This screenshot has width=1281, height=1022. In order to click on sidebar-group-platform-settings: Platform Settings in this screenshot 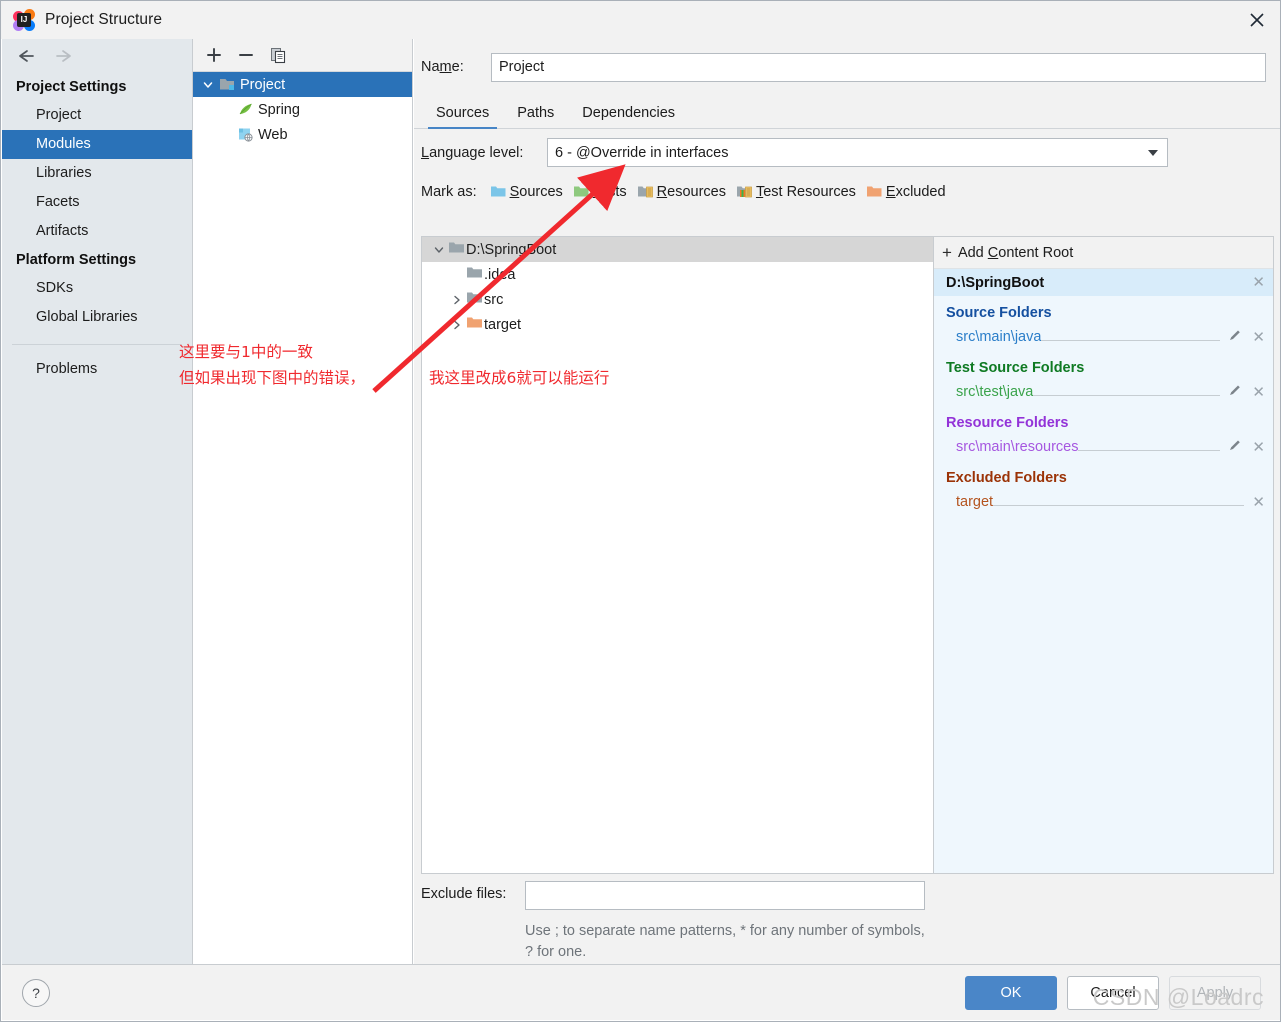, I will do `click(76, 260)`.